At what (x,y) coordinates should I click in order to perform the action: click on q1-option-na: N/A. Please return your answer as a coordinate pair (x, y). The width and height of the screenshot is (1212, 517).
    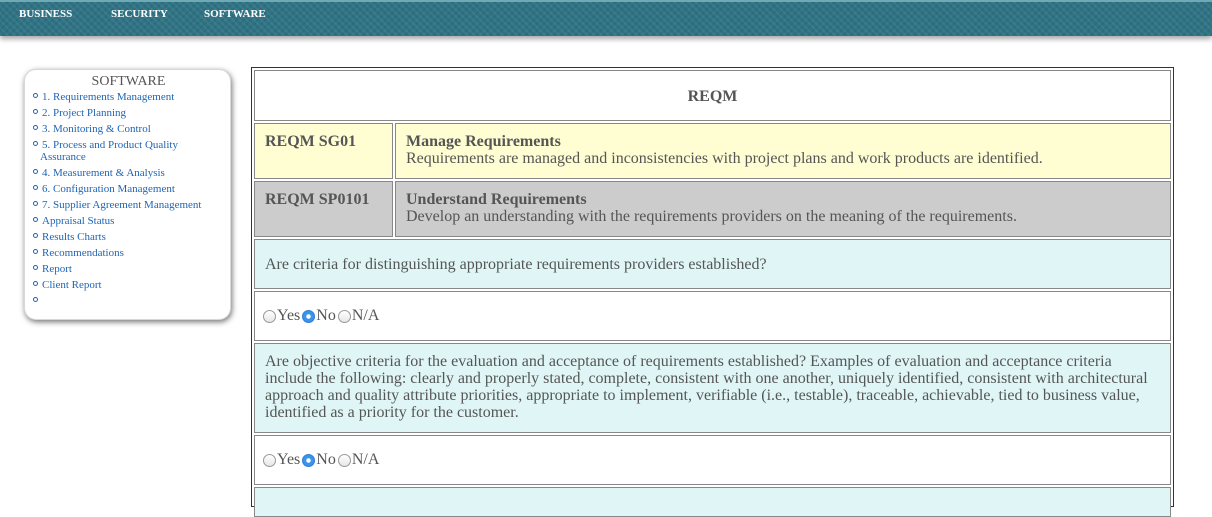
    Looking at the image, I should click on (358, 316).